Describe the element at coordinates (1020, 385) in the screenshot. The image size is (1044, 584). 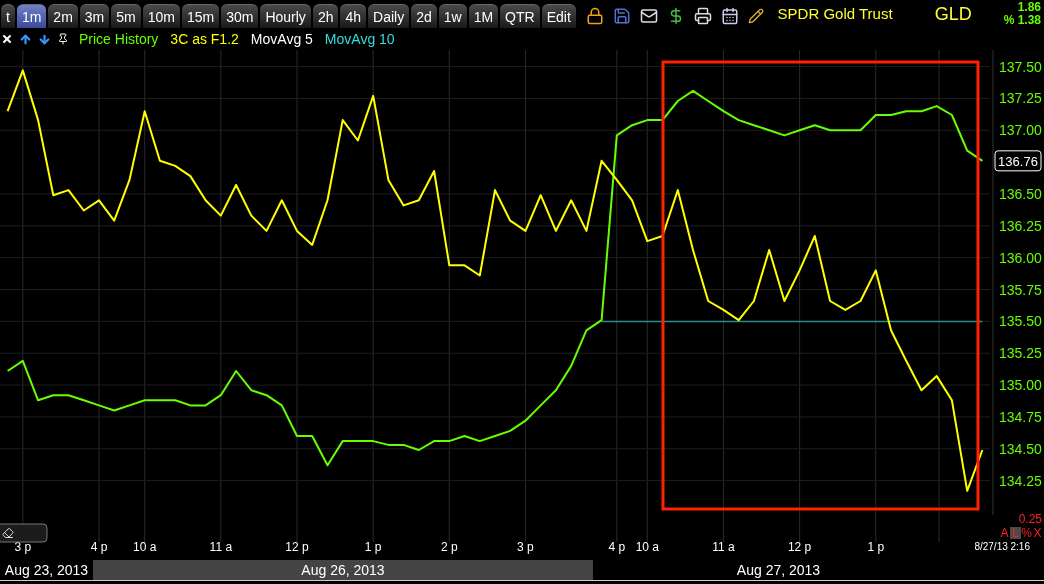
I see `y-axis-label: 135.00` at that location.